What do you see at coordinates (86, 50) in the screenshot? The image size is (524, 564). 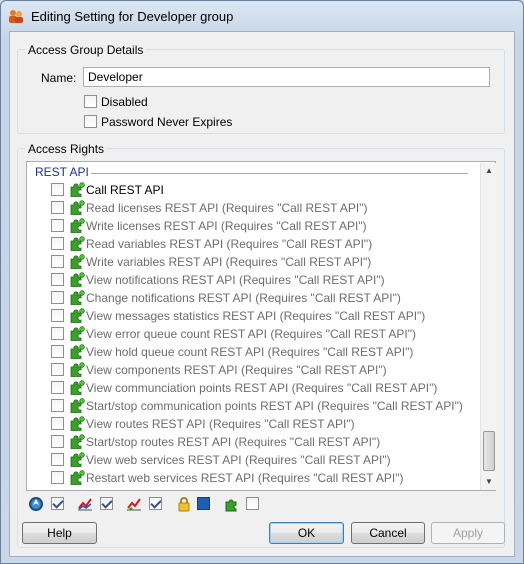 I see `access-group-details-caption: Access Group Details` at bounding box center [86, 50].